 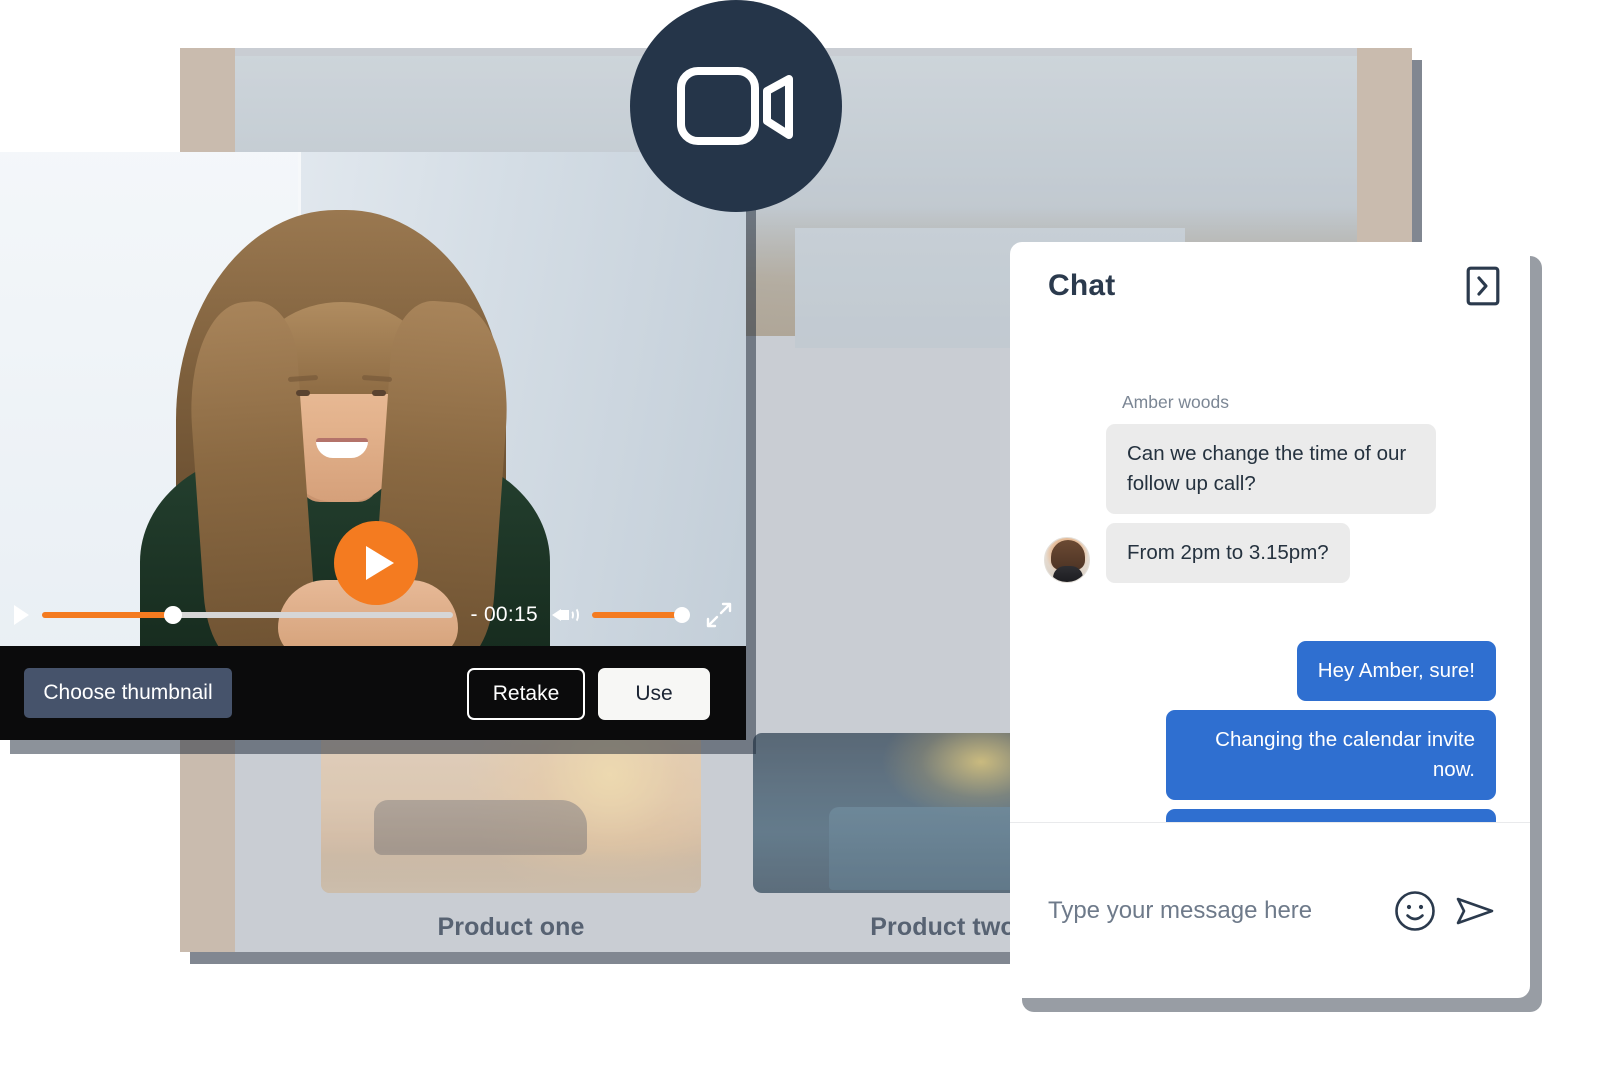 I want to click on choose-thumbnail-button: Choose thumbnail, so click(x=128, y=693).